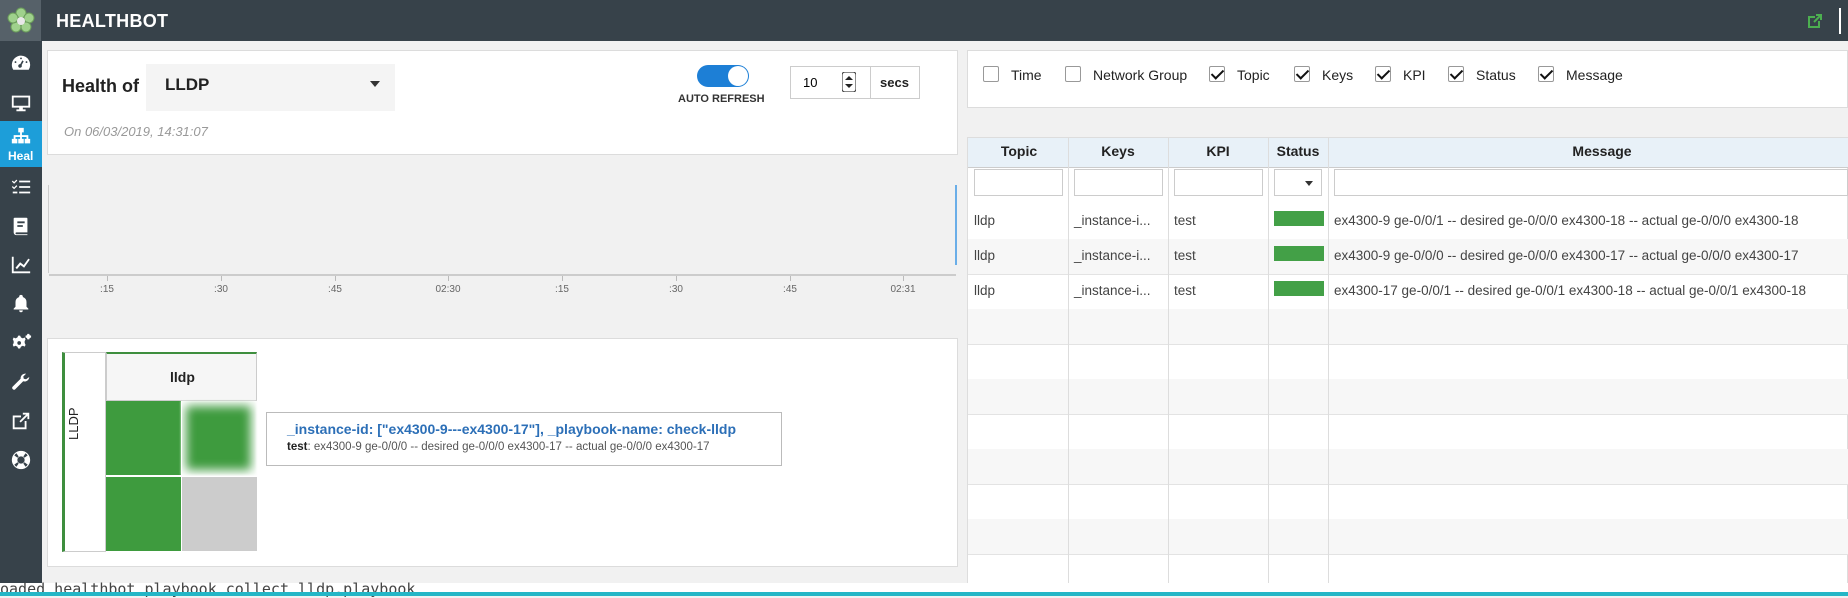 The image size is (1848, 598). What do you see at coordinates (20, 20) in the screenshot?
I see `healthbot-logo` at bounding box center [20, 20].